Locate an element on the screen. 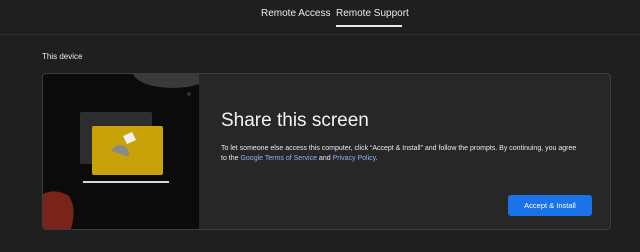  description-end: . is located at coordinates (376, 158).